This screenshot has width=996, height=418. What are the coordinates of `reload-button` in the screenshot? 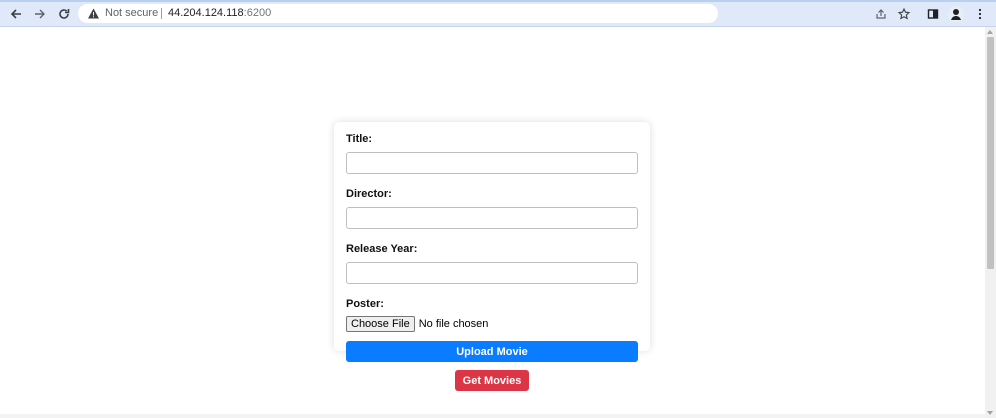 It's located at (64, 14).